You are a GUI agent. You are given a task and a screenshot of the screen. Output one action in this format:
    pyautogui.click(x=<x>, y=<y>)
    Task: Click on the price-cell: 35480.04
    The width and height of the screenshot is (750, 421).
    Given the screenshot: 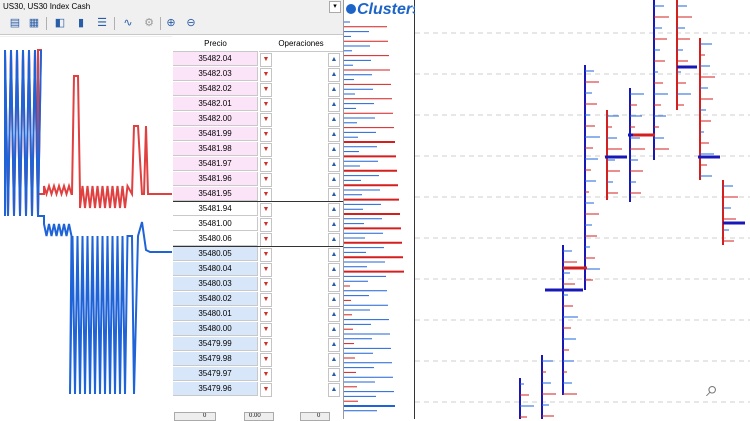 What is the action you would take?
    pyautogui.click(x=215, y=269)
    